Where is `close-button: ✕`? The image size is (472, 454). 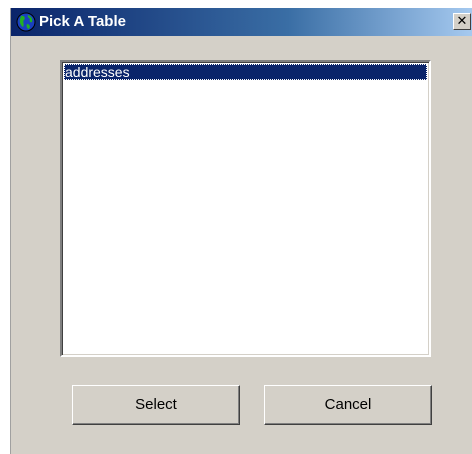 close-button: ✕ is located at coordinates (462, 21).